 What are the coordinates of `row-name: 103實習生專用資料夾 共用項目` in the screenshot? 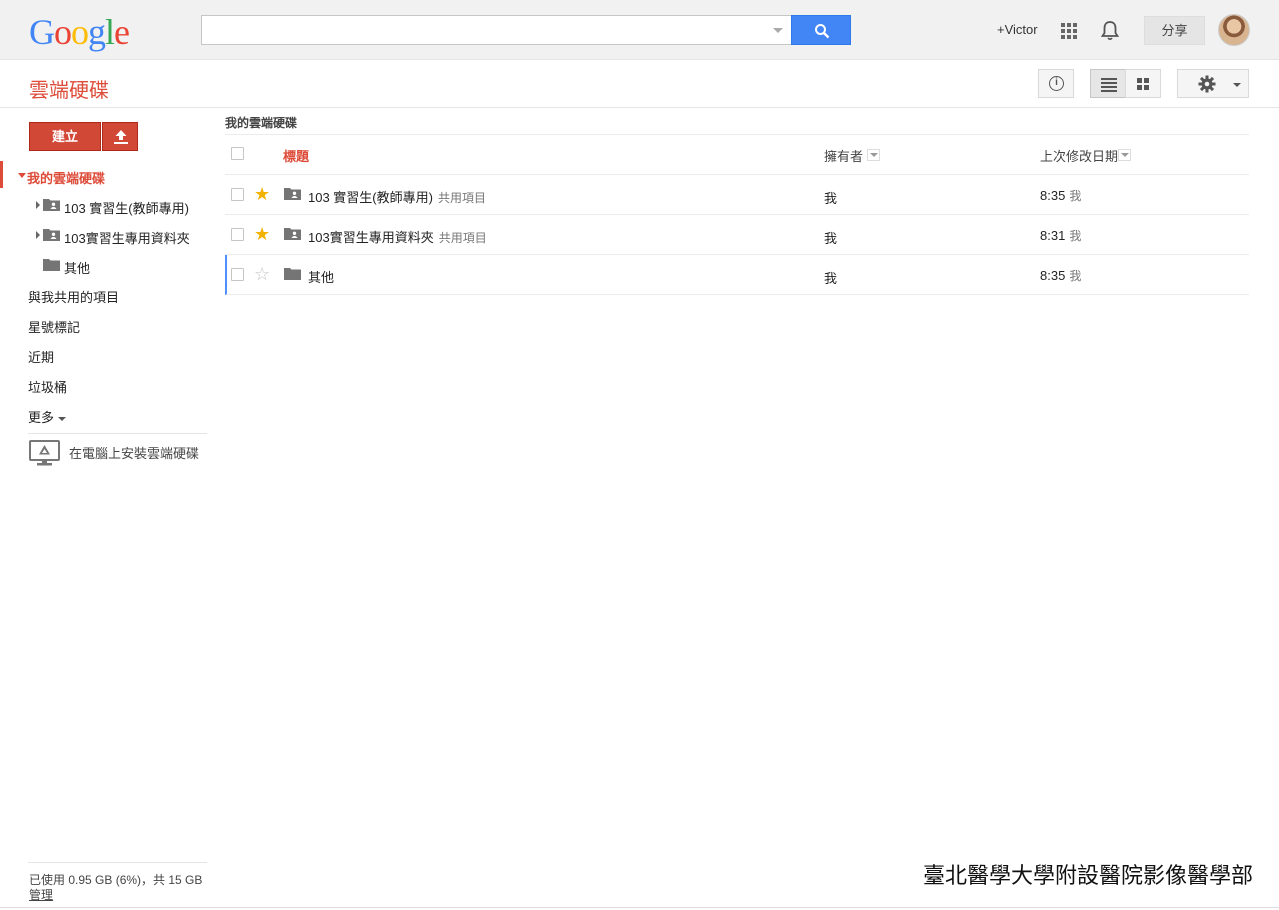 It's located at (397, 236).